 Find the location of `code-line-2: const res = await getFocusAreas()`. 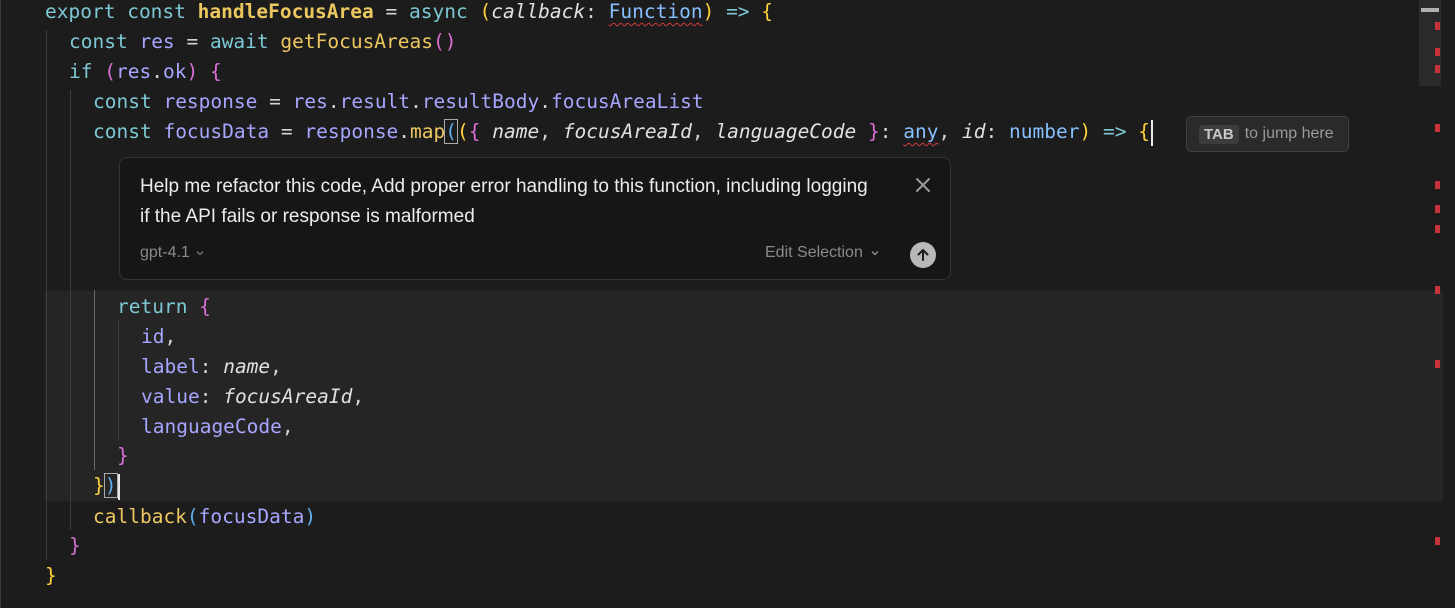

code-line-2: const res = await getFocusAreas() is located at coordinates (263, 42).